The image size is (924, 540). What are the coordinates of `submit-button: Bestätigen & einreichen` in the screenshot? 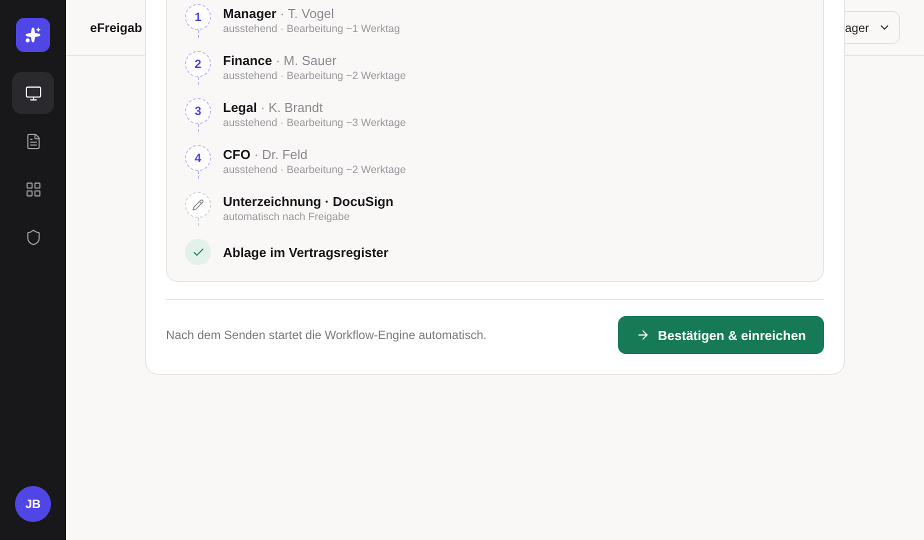 It's located at (721, 335).